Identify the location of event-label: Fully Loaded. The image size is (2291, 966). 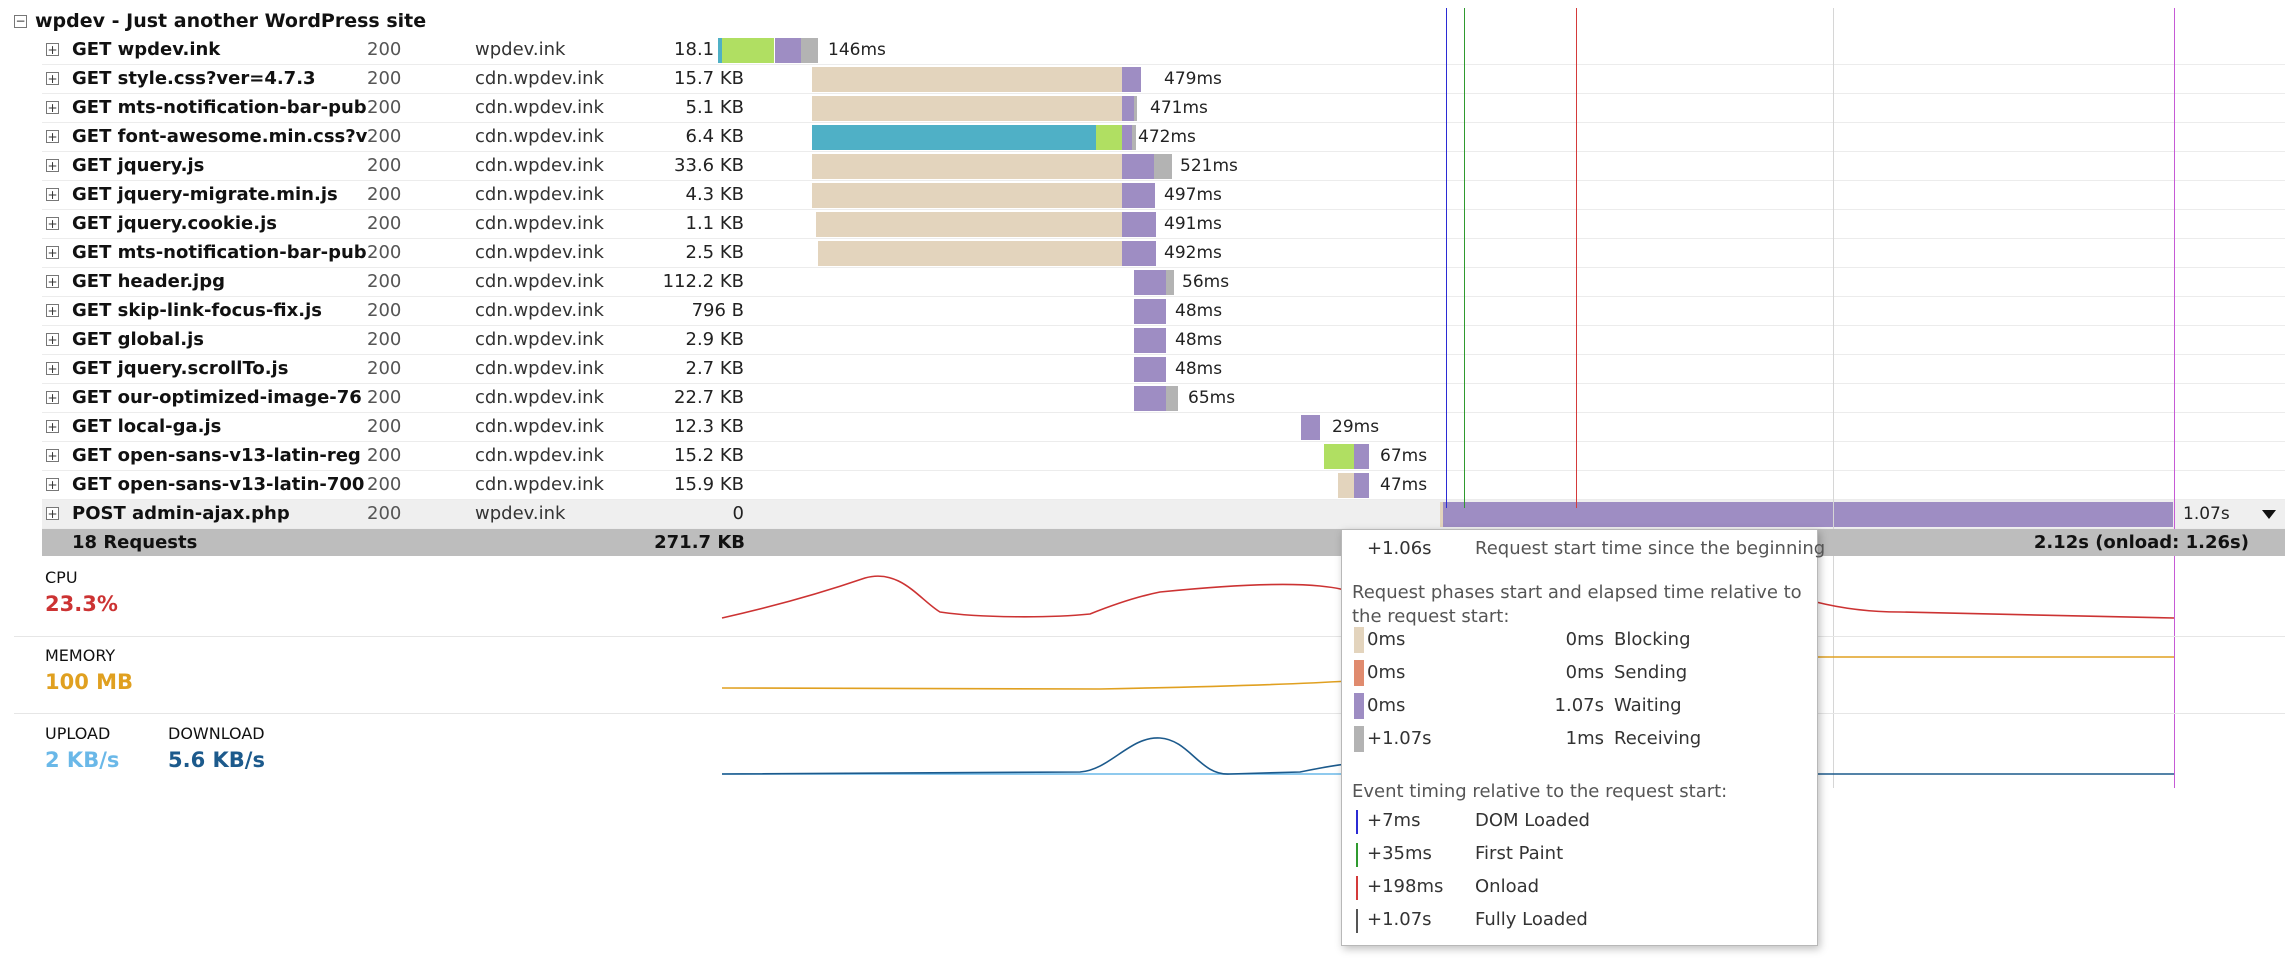
(1531, 919).